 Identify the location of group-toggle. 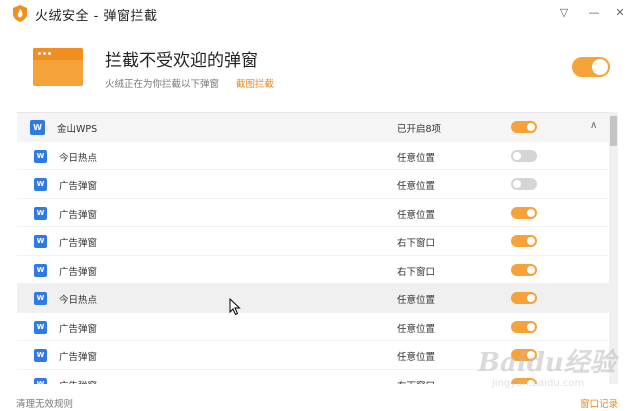
(524, 127).